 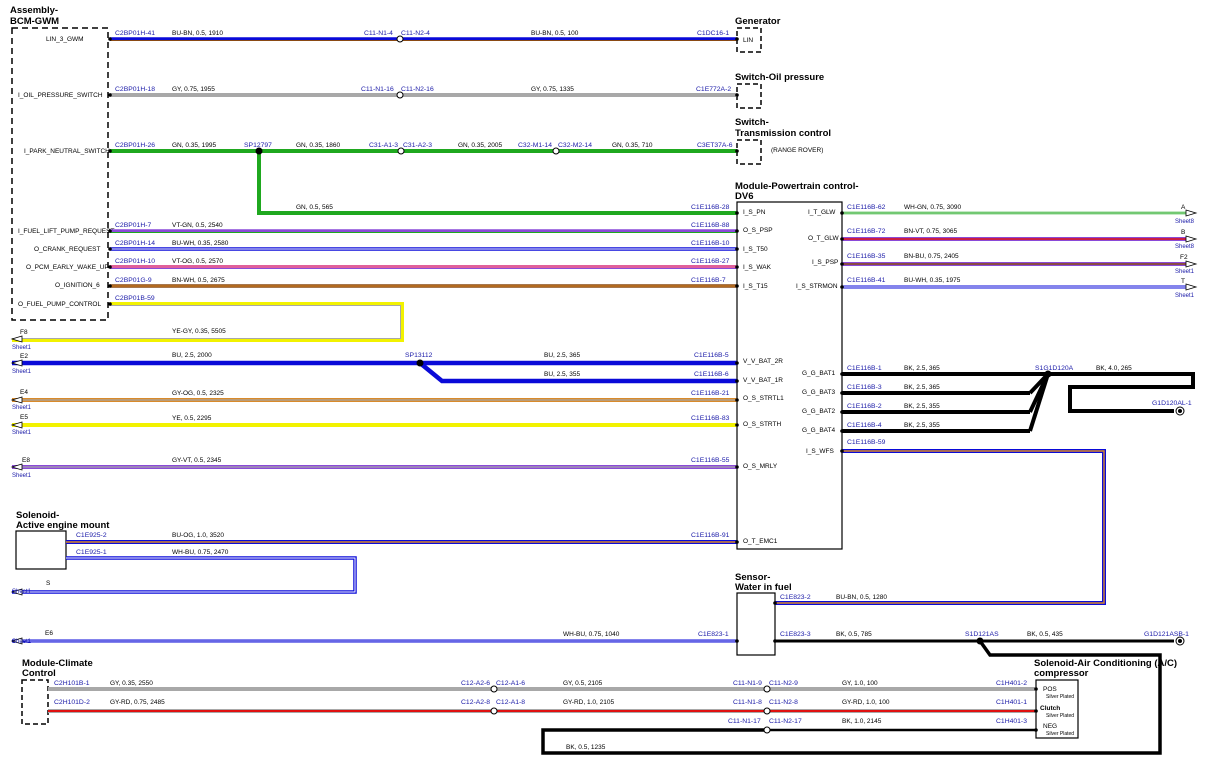 What do you see at coordinates (135, 145) in the screenshot?
I see `conn-label: C2BP01H-26` at bounding box center [135, 145].